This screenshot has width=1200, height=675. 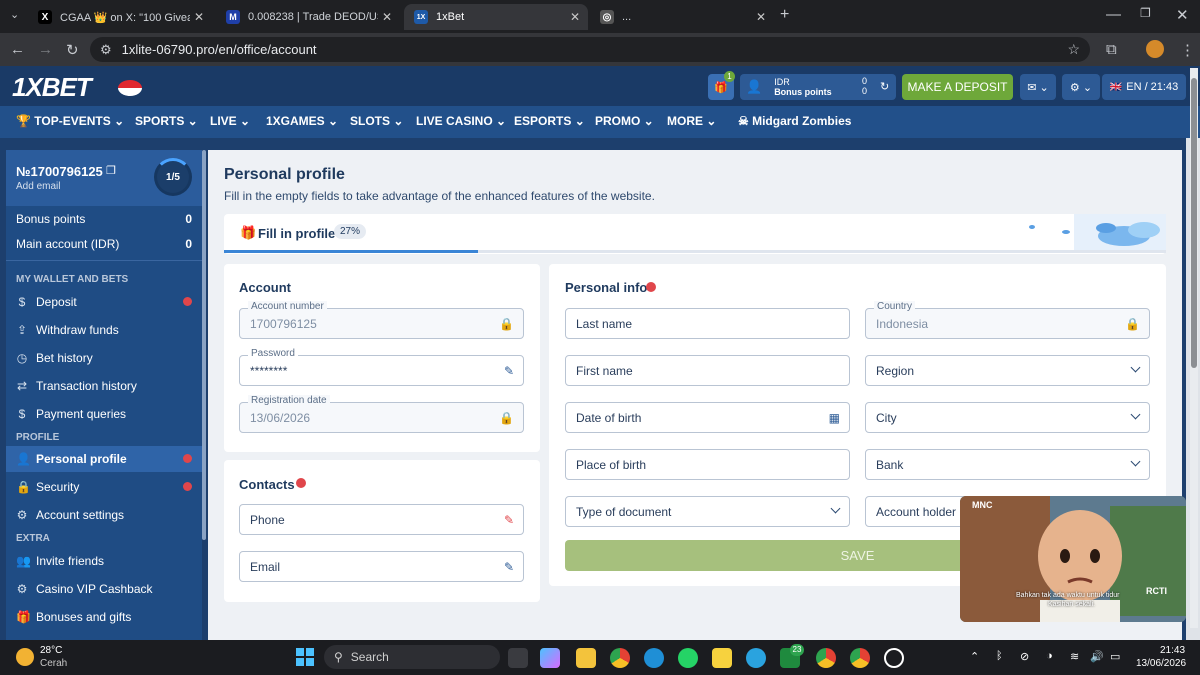 What do you see at coordinates (305, 657) in the screenshot?
I see `windows-start-icon` at bounding box center [305, 657].